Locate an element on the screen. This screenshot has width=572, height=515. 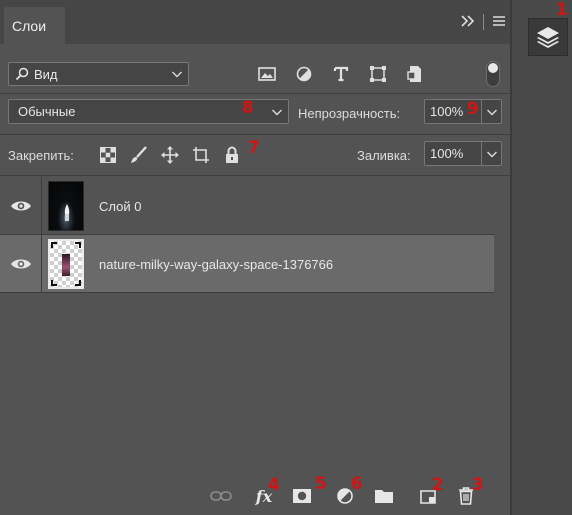
lock-artboard-icon is located at coordinates (201, 155).